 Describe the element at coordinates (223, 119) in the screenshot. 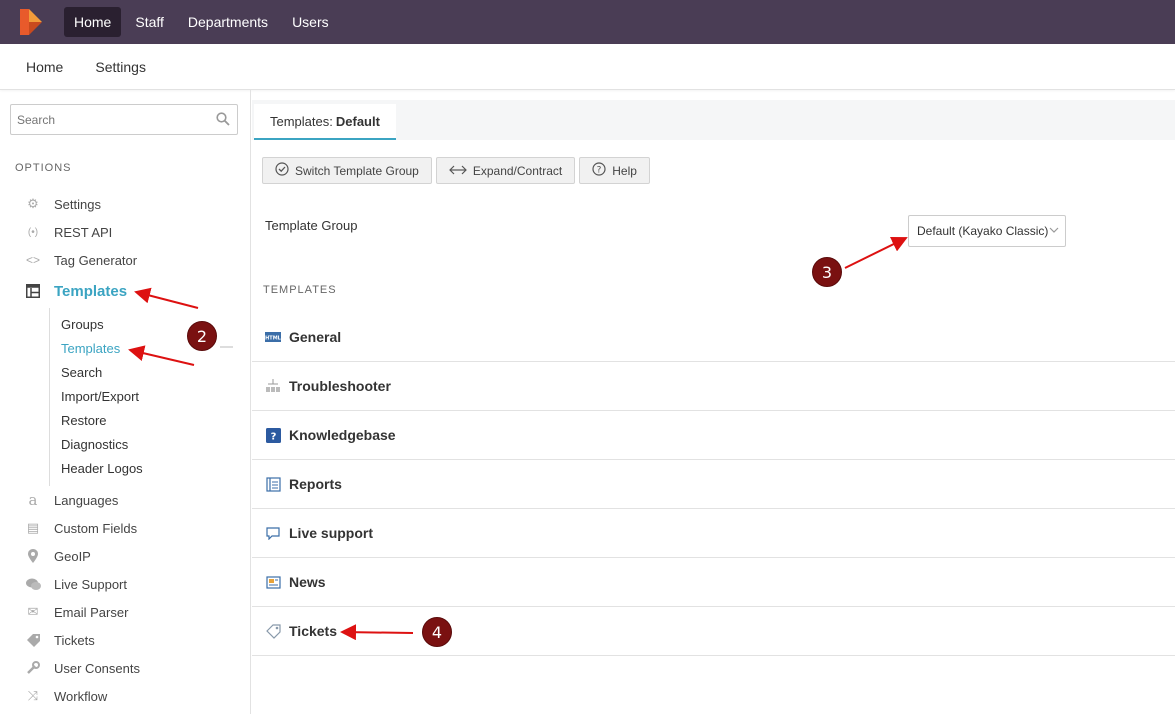

I see `search-icon` at that location.